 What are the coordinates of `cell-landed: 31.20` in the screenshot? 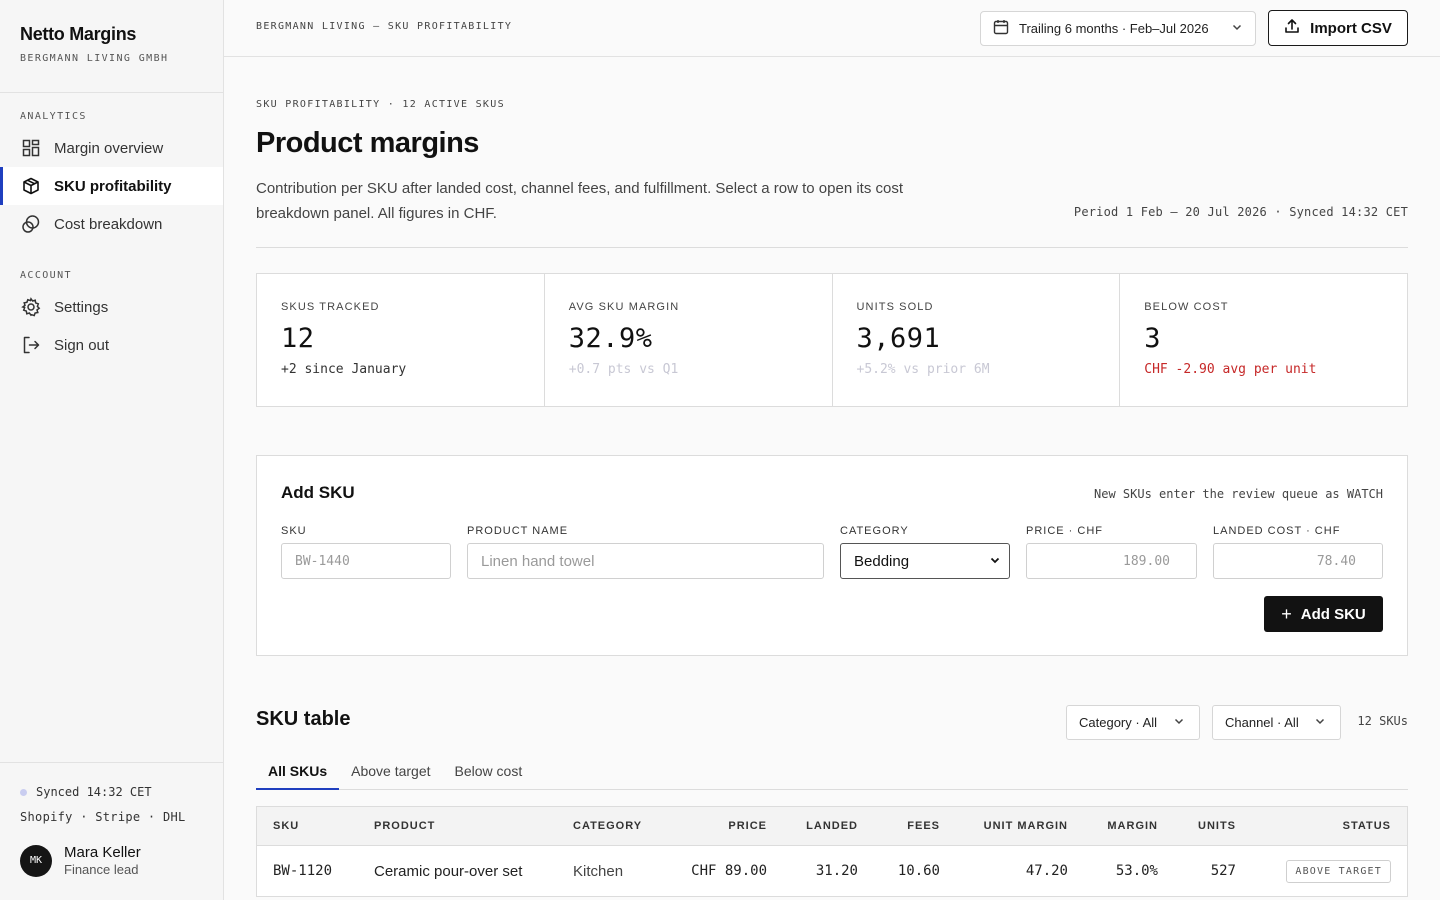 It's located at (836, 871).